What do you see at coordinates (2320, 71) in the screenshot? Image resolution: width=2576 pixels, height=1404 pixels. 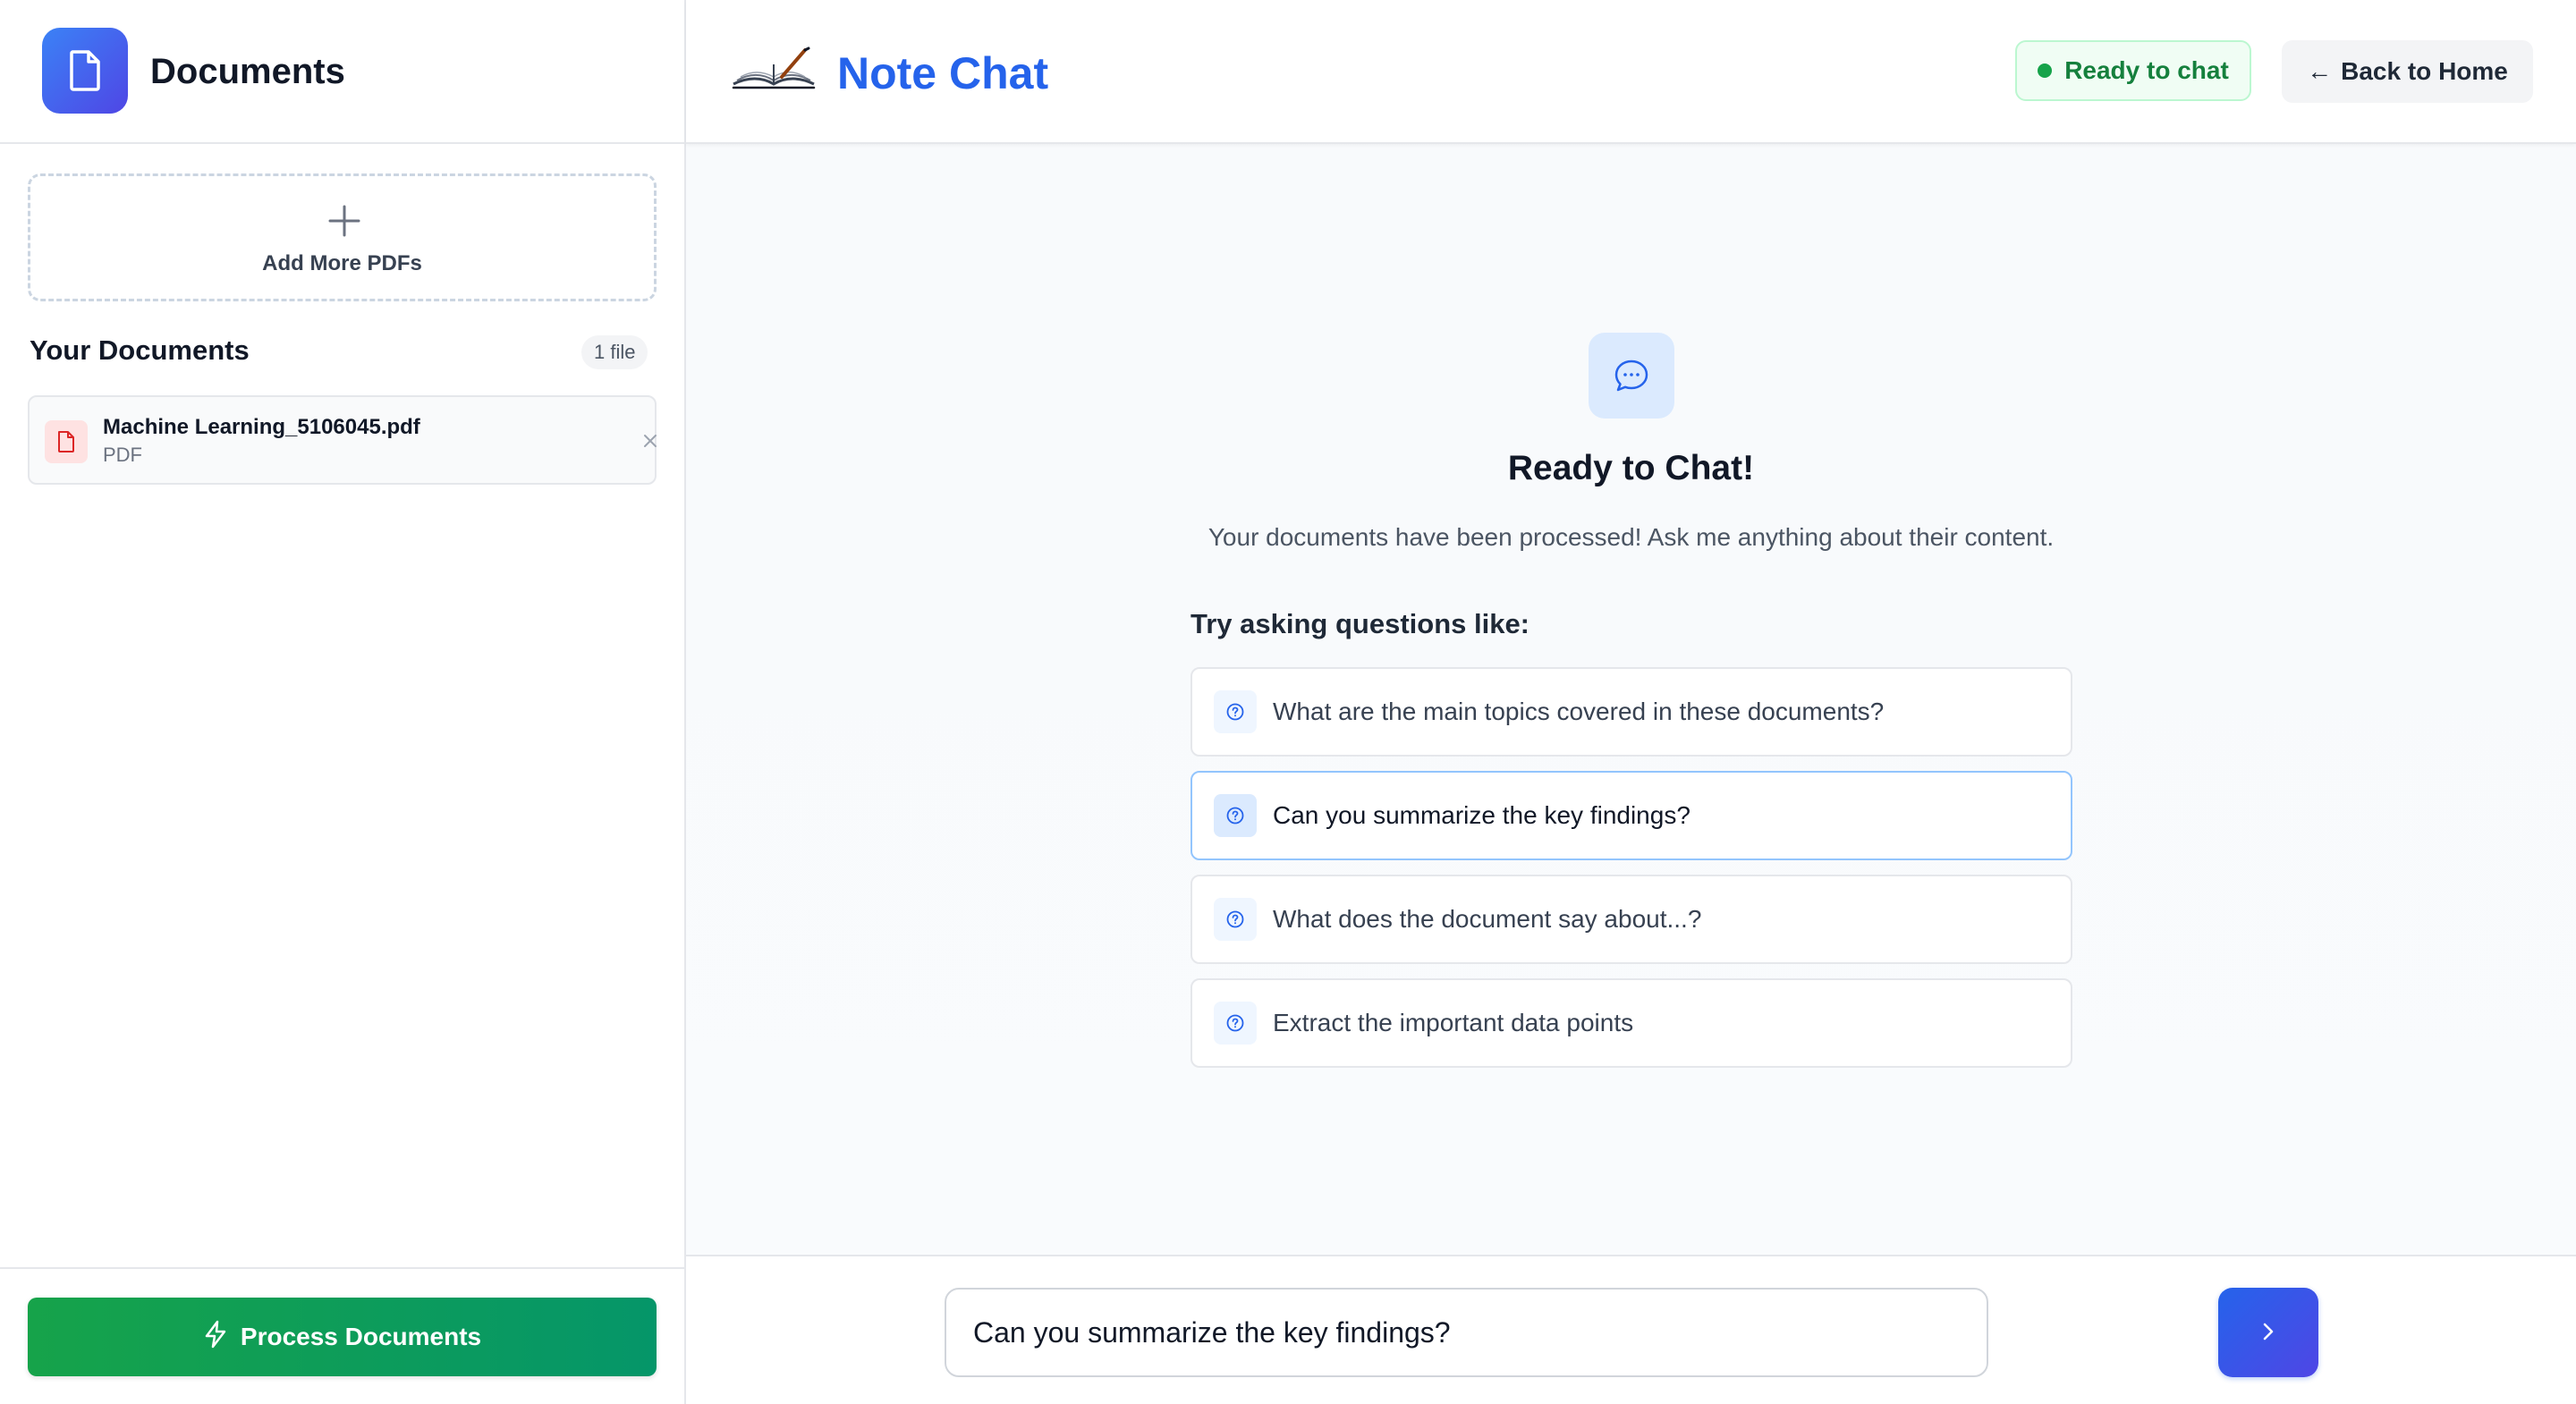 I see `arrow-left-icon: ←` at bounding box center [2320, 71].